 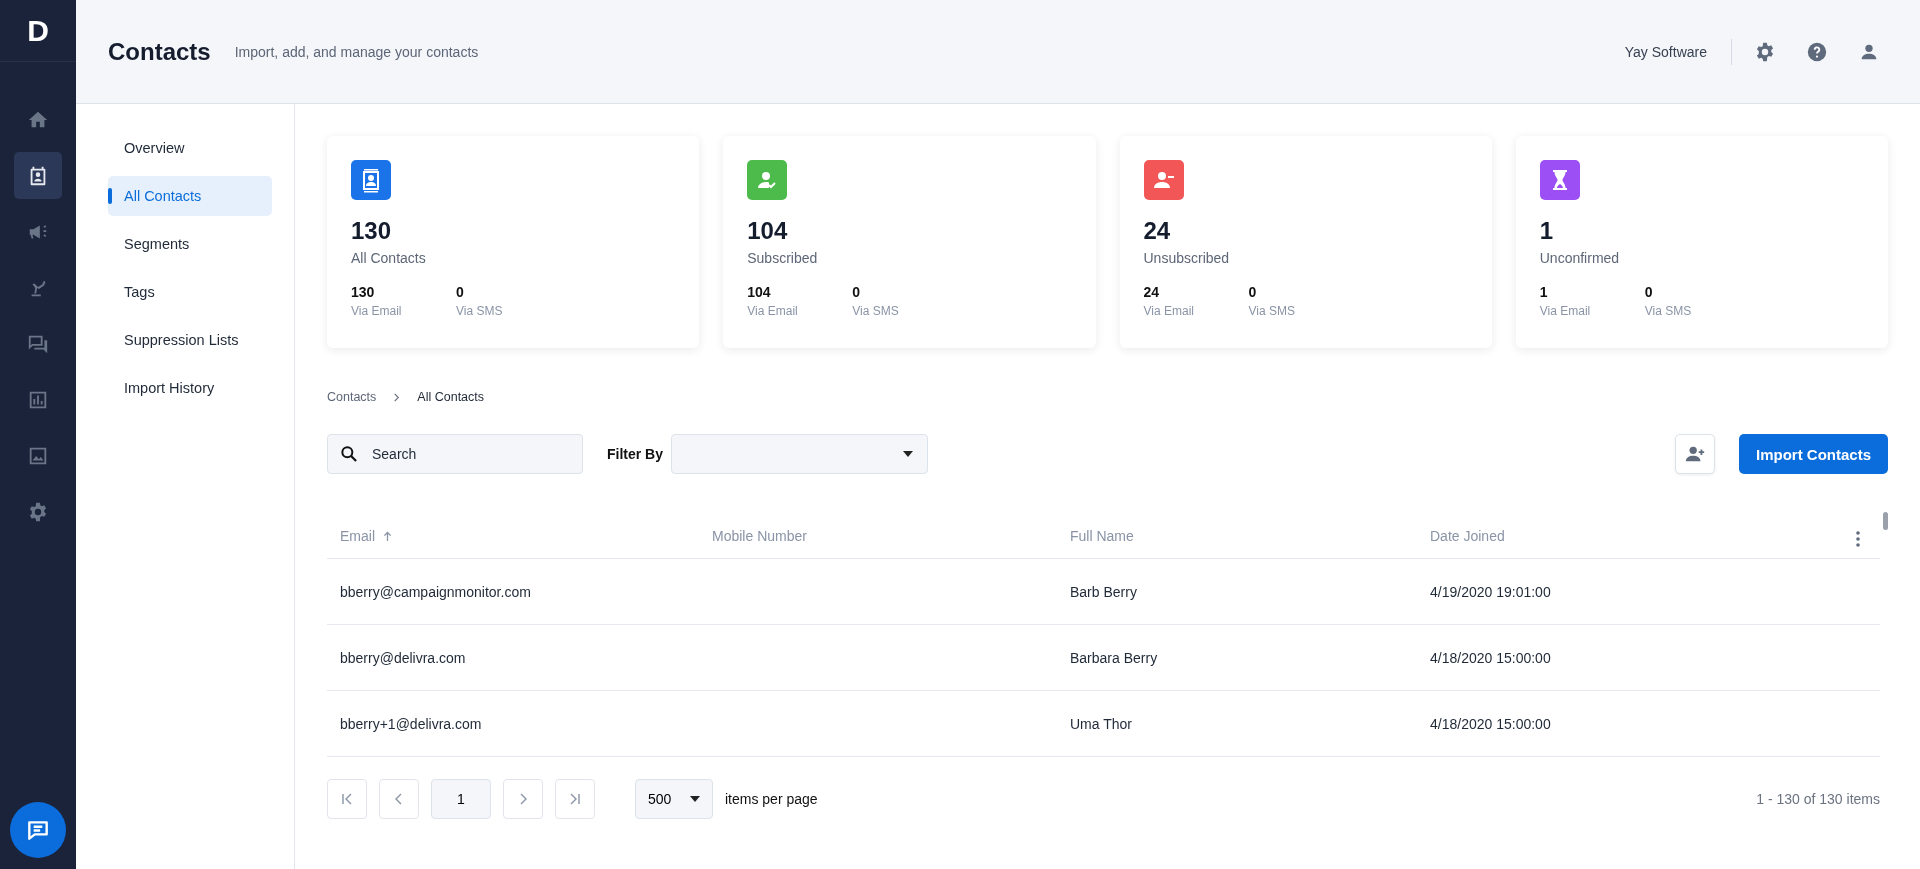 I want to click on stat-count: 24, so click(x=1157, y=231).